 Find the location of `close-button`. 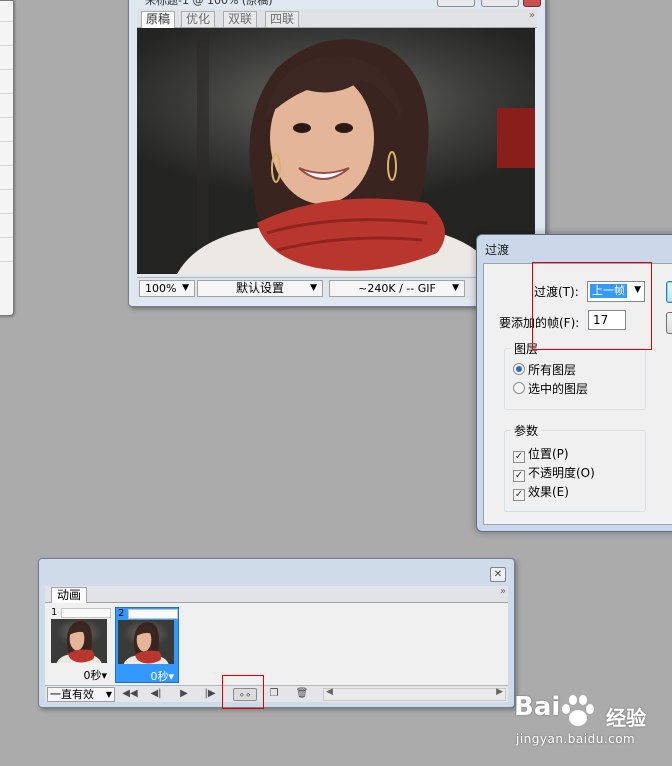

close-button is located at coordinates (532, 3).